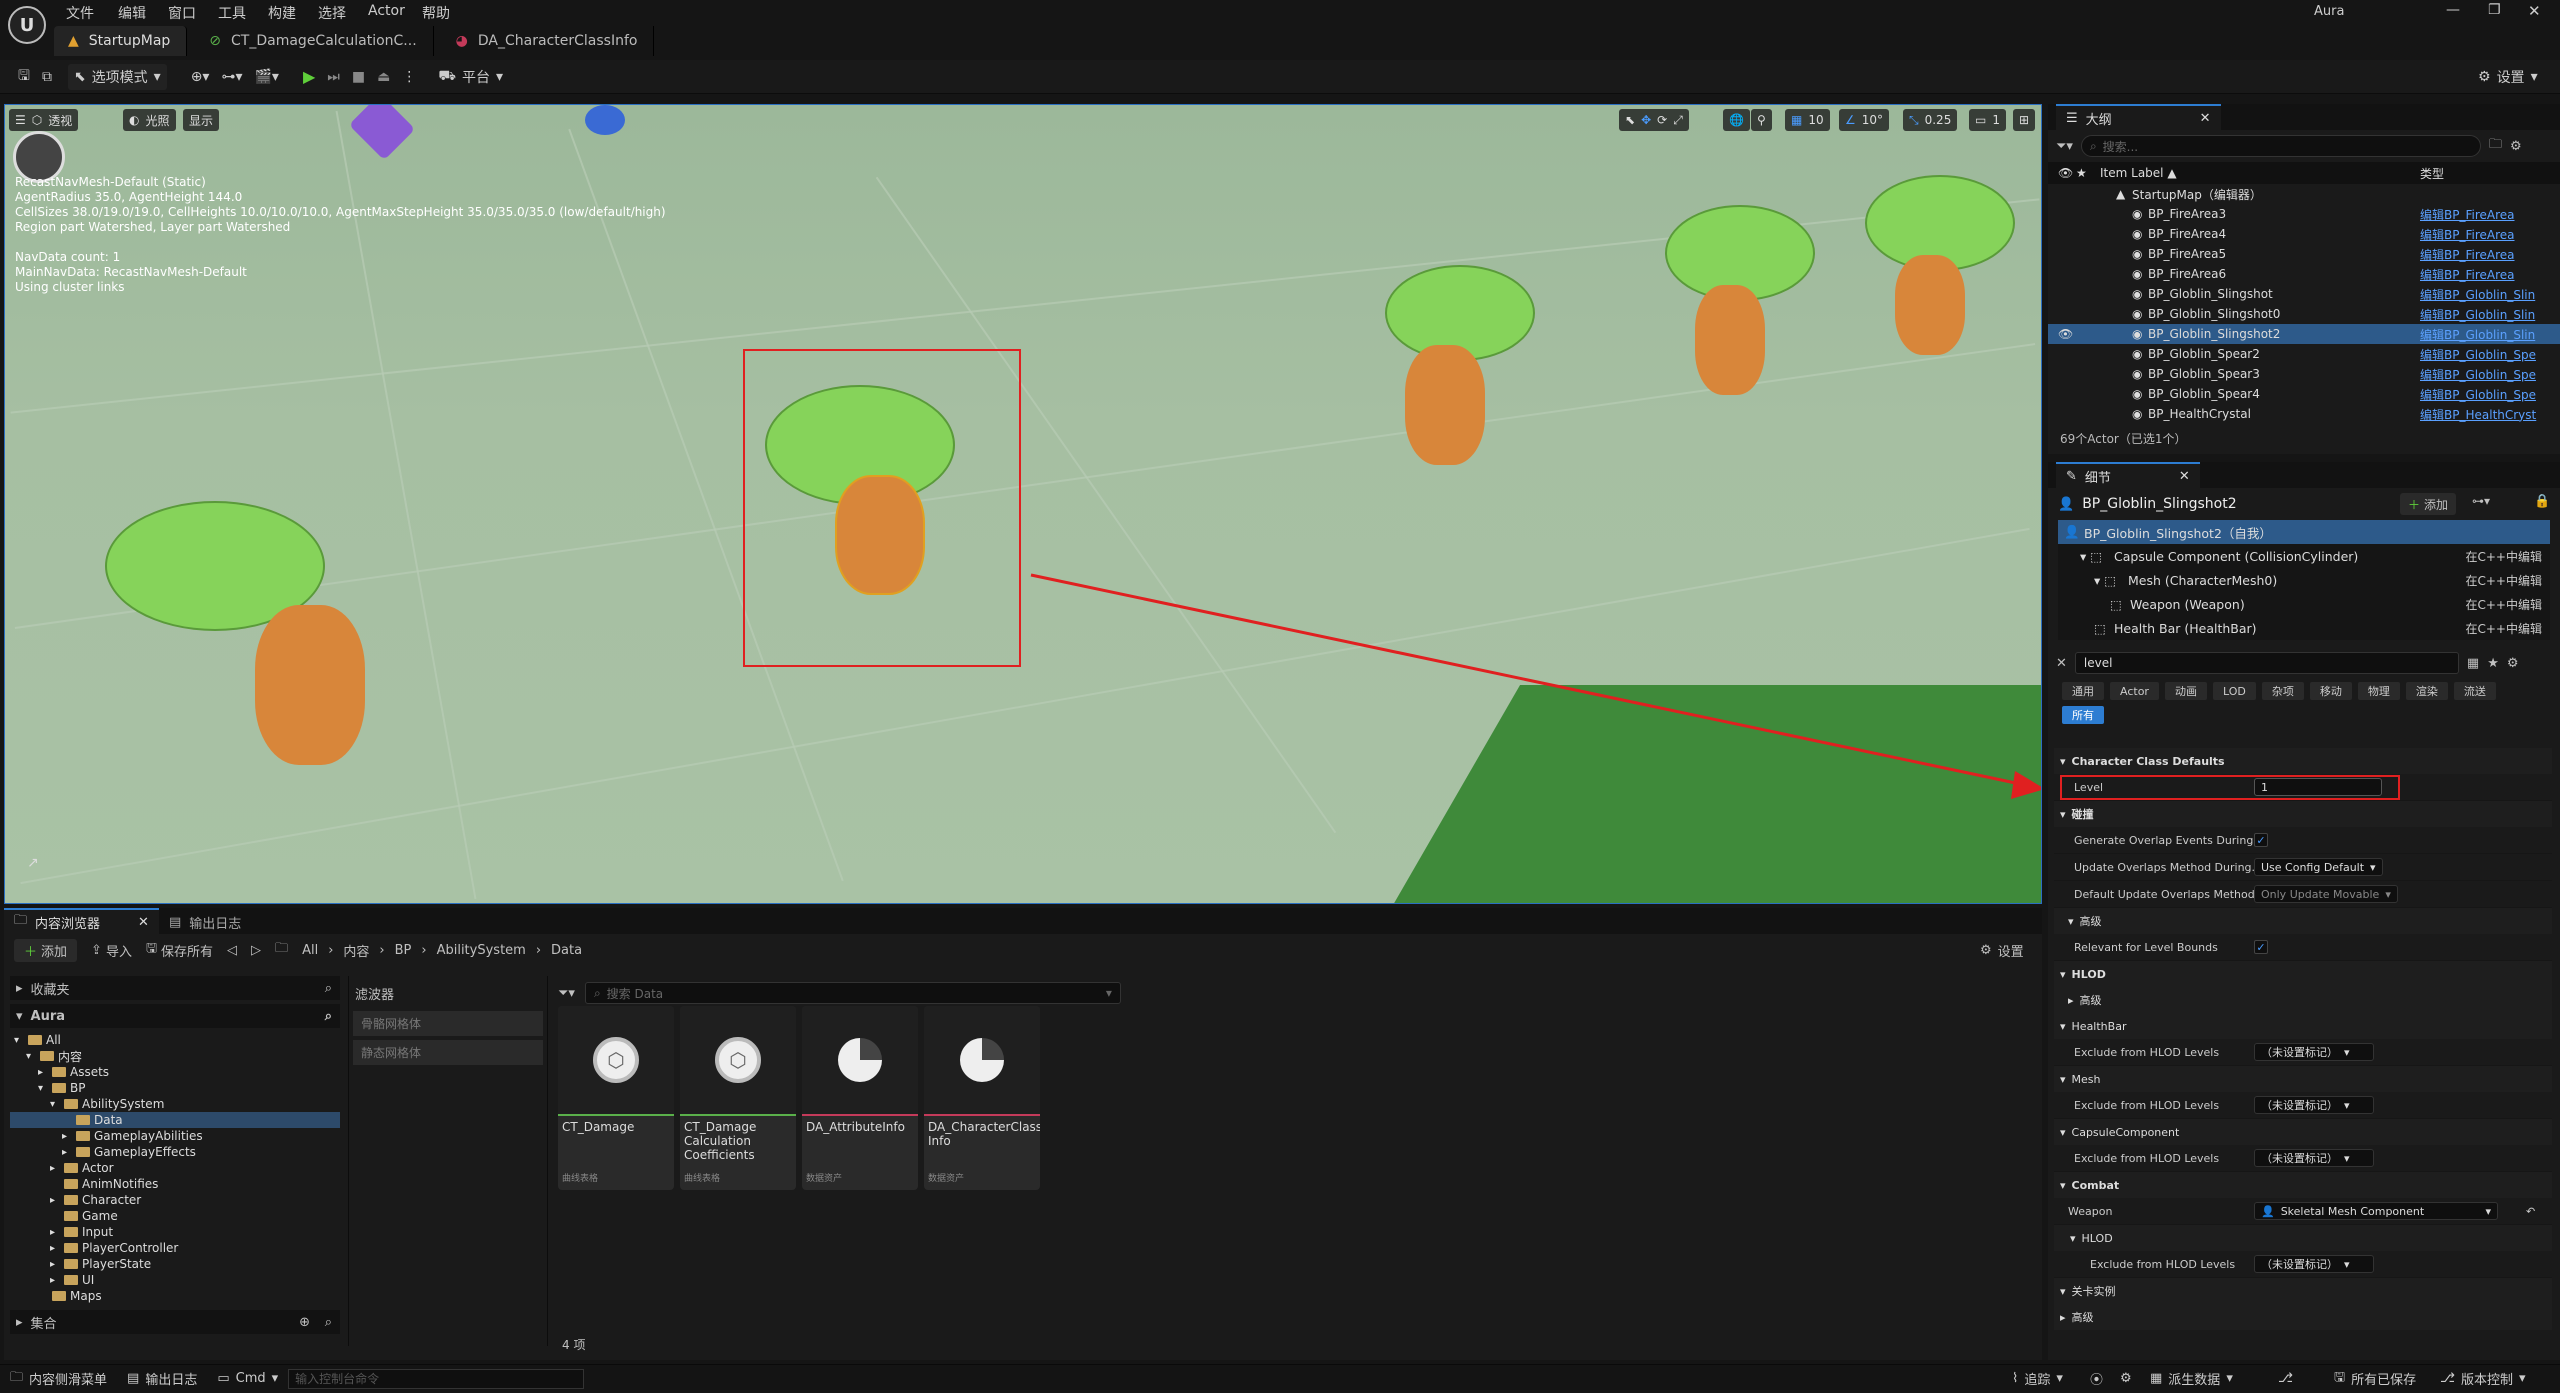 Image resolution: width=2560 pixels, height=1393 pixels. What do you see at coordinates (2542, 501) in the screenshot?
I see `lock-icon: 🔒` at bounding box center [2542, 501].